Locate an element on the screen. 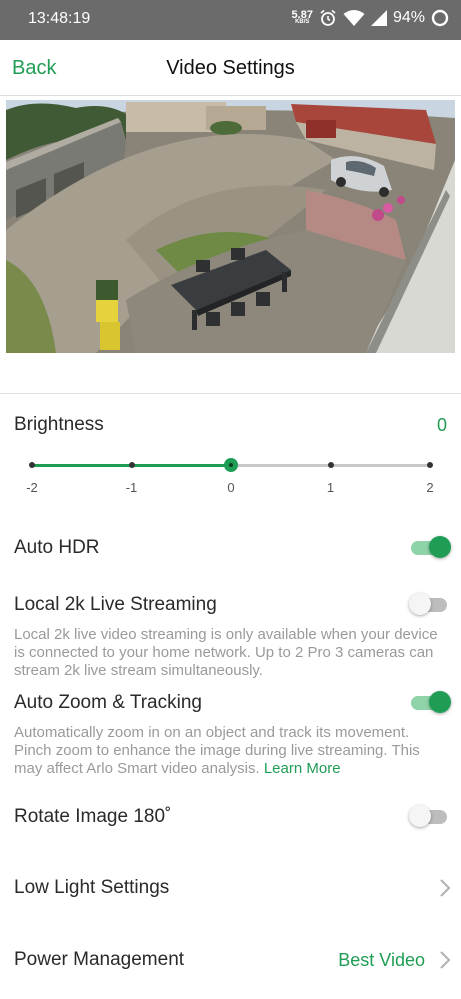  slider-tick-label: 0 is located at coordinates (231, 487).